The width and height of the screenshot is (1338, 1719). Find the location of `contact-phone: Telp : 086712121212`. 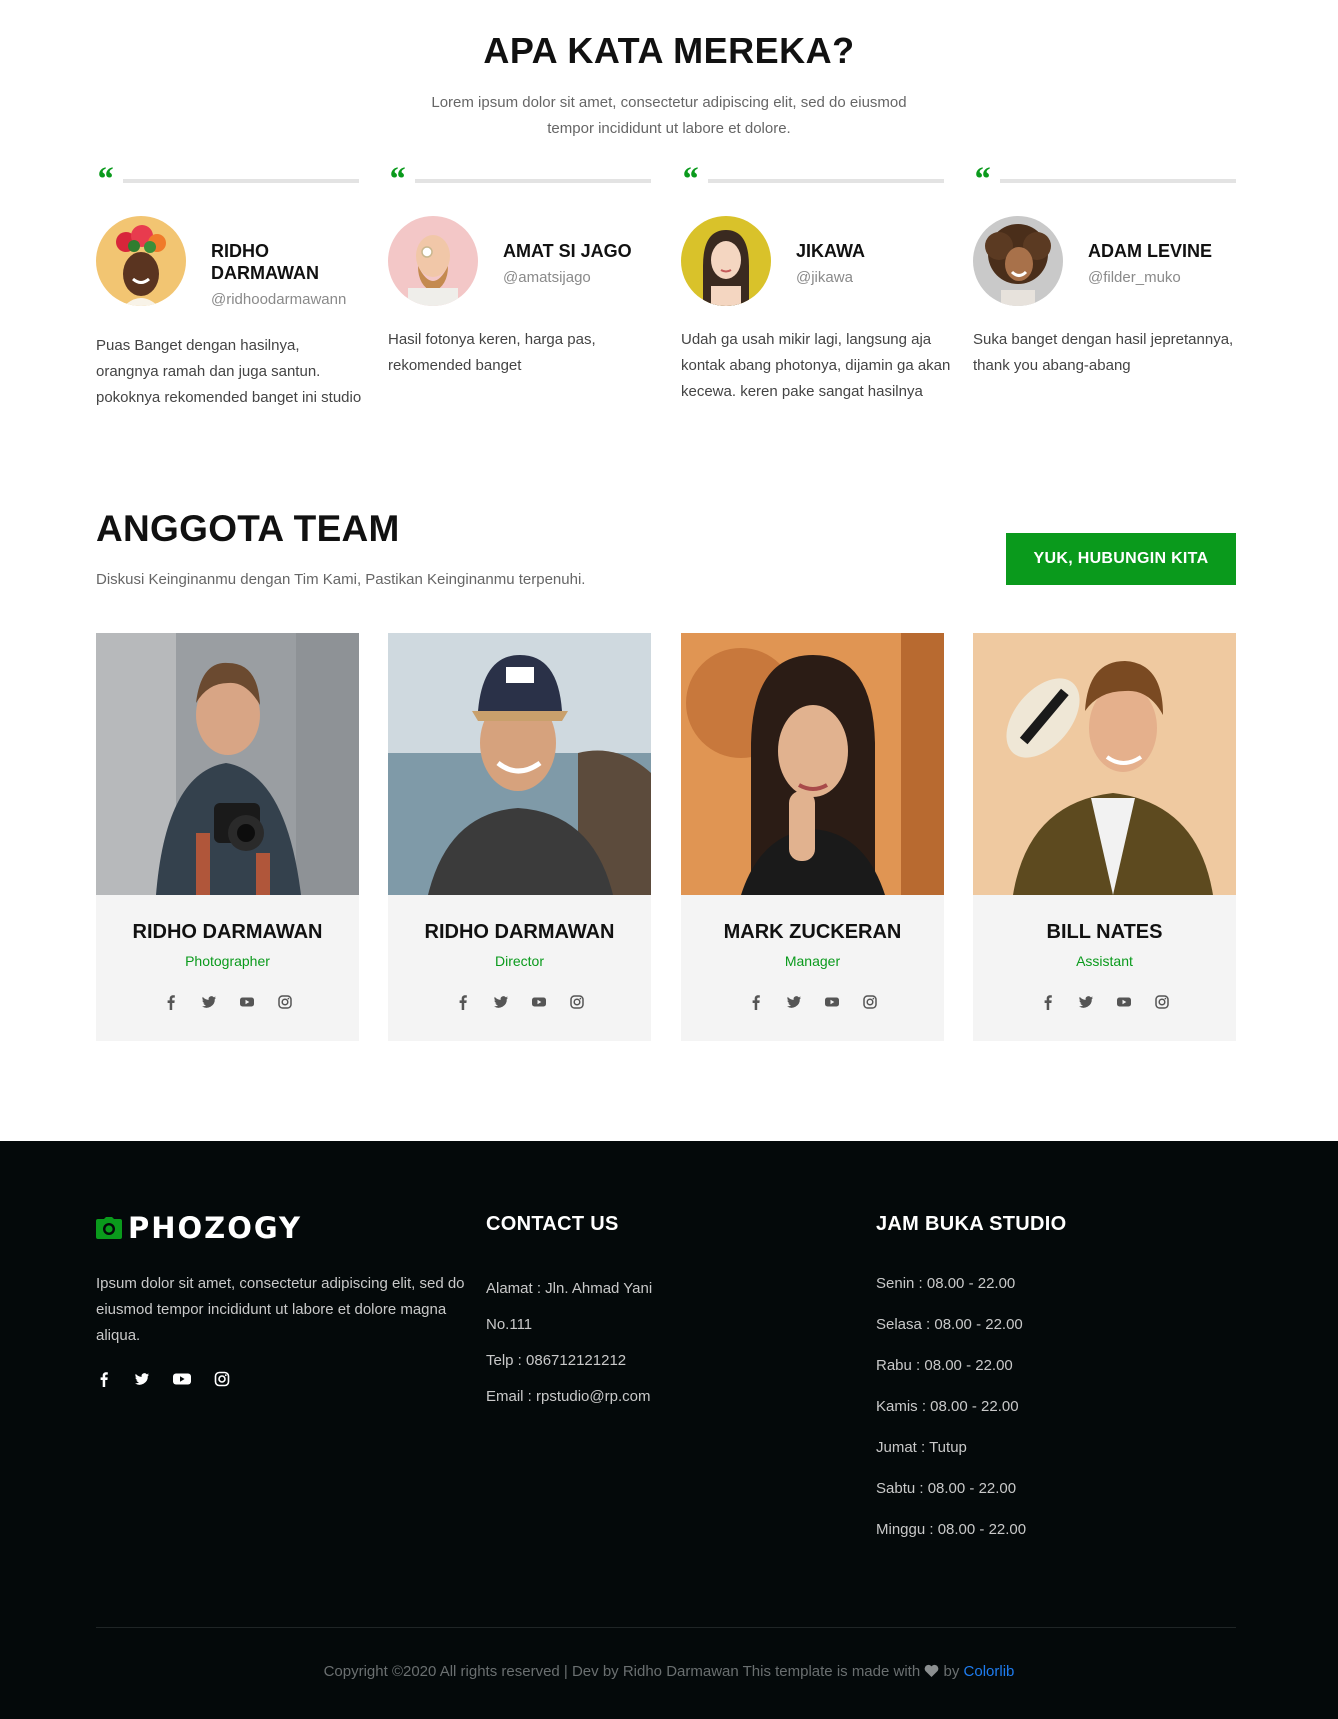

contact-phone: Telp : 086712121212 is located at coordinates (556, 1360).